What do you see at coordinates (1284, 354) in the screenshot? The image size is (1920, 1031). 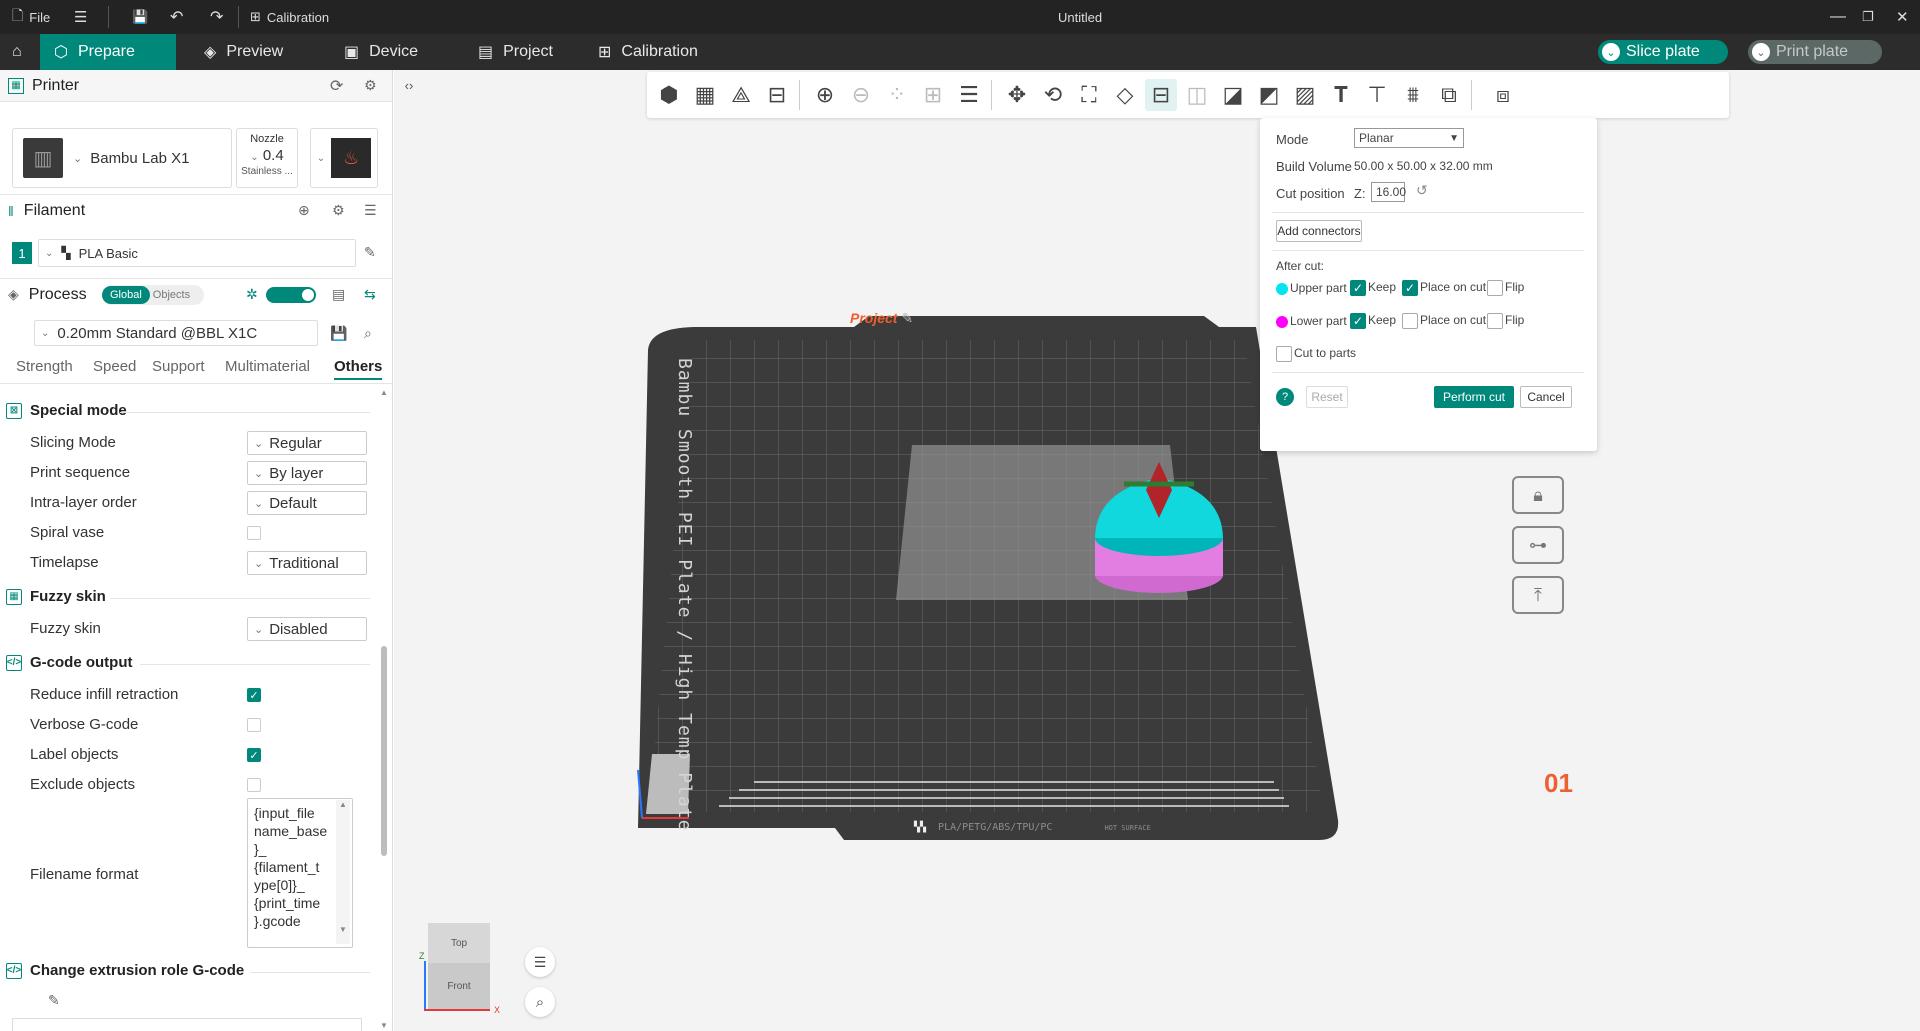 I see `cut-to-parts-checkbox` at bounding box center [1284, 354].